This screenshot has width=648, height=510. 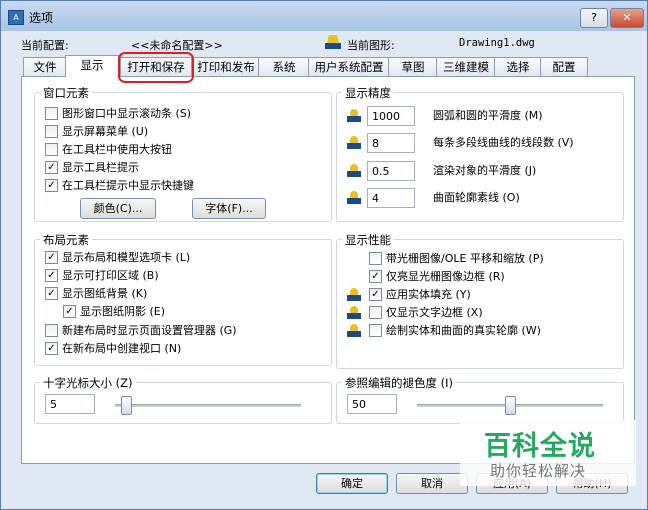 I want to click on tab-3d-modeling: 三维建模, so click(x=466, y=66).